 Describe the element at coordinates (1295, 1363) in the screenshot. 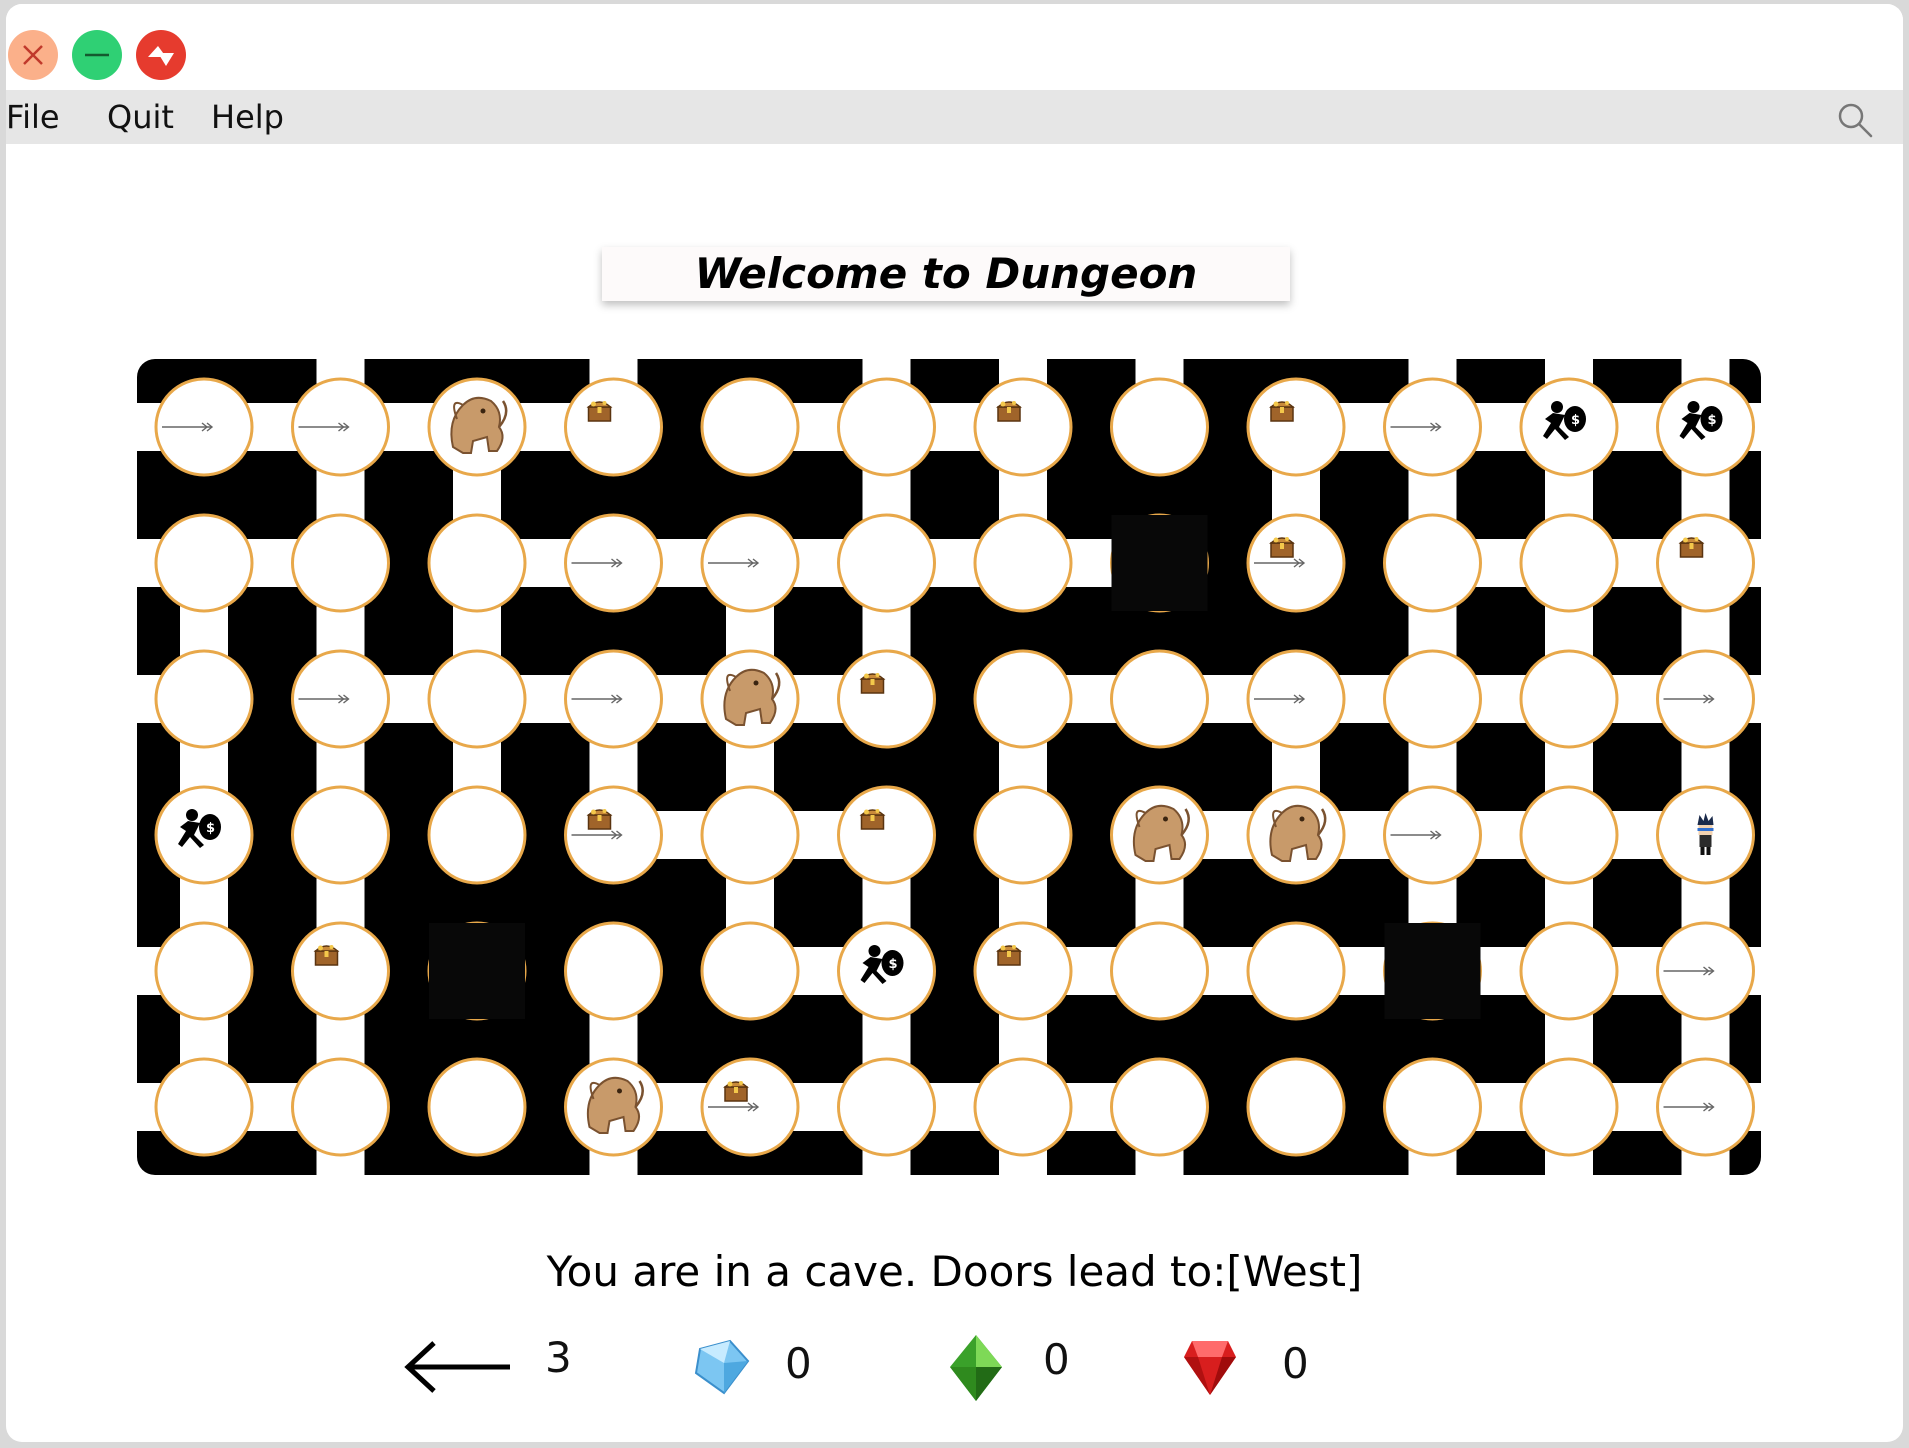

I see `ruby-count: 0` at that location.